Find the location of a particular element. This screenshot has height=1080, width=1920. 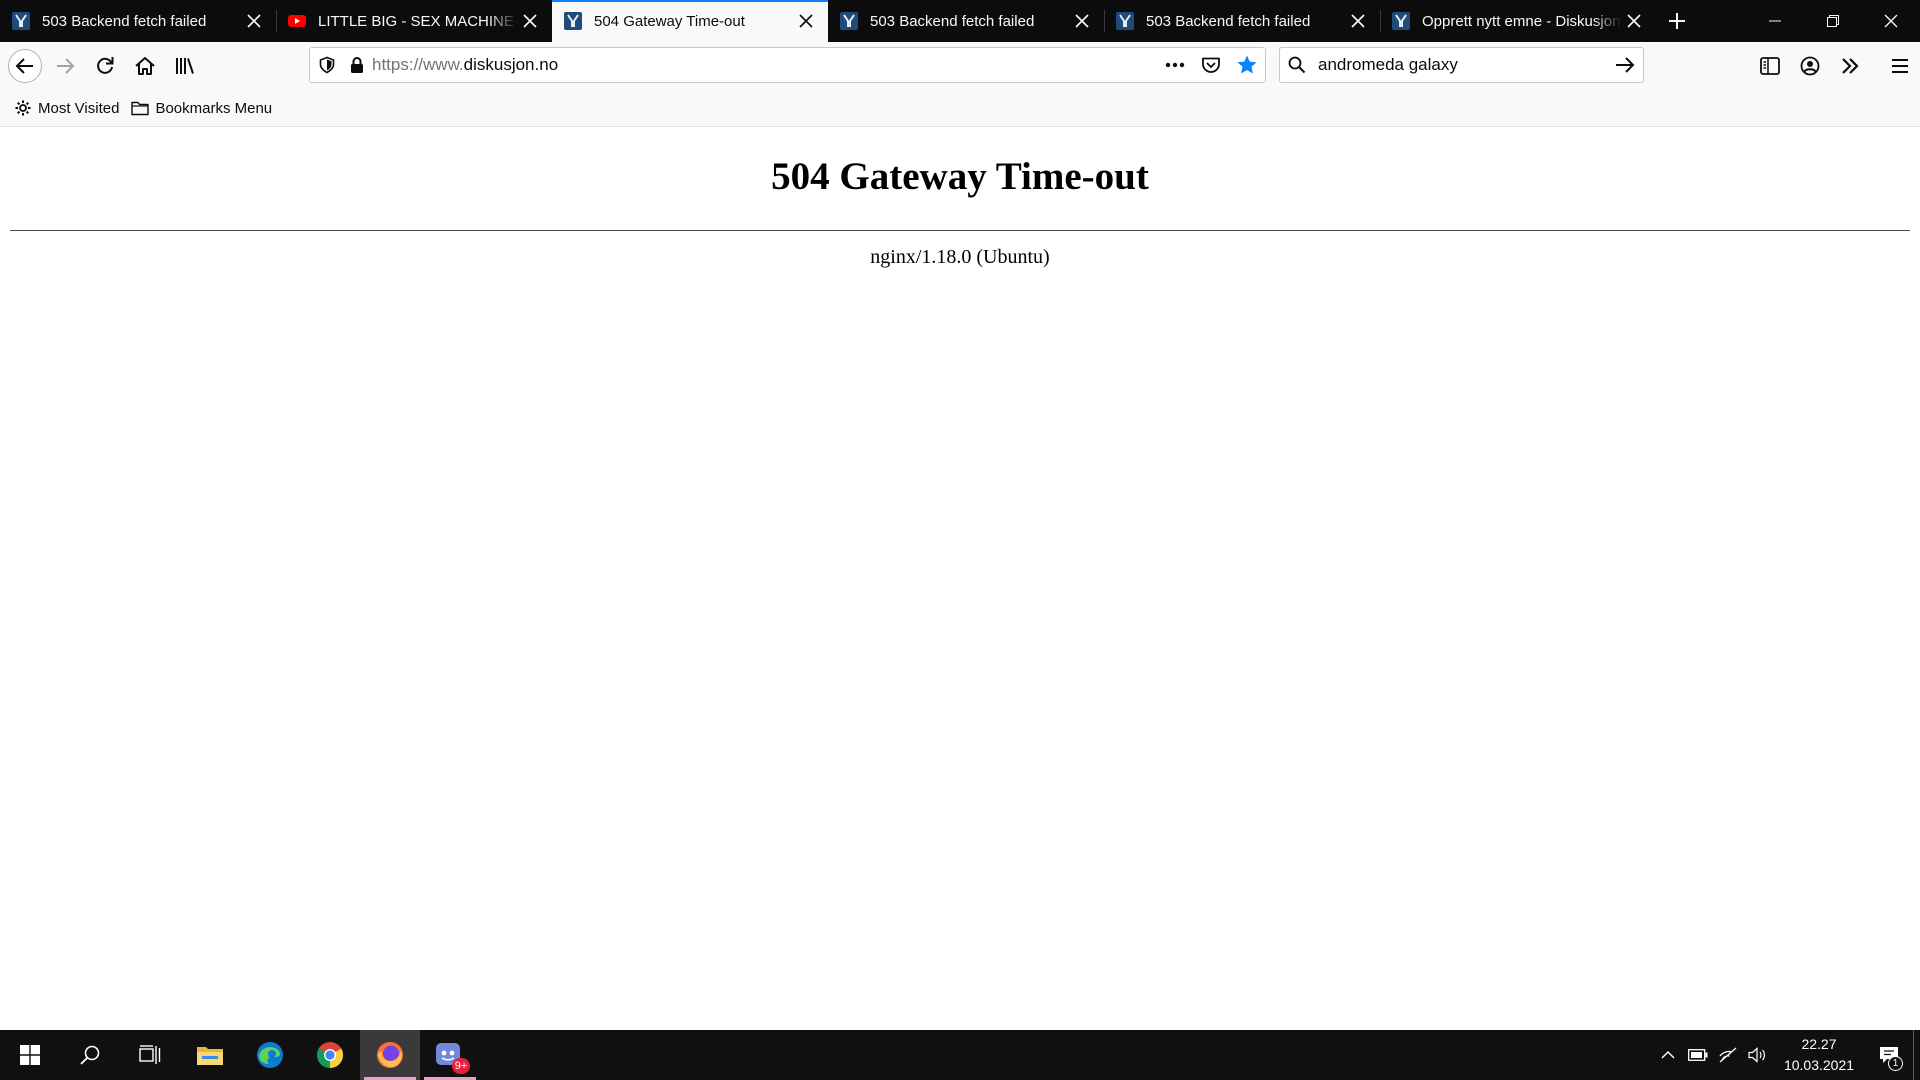

reload-button is located at coordinates (105, 66).